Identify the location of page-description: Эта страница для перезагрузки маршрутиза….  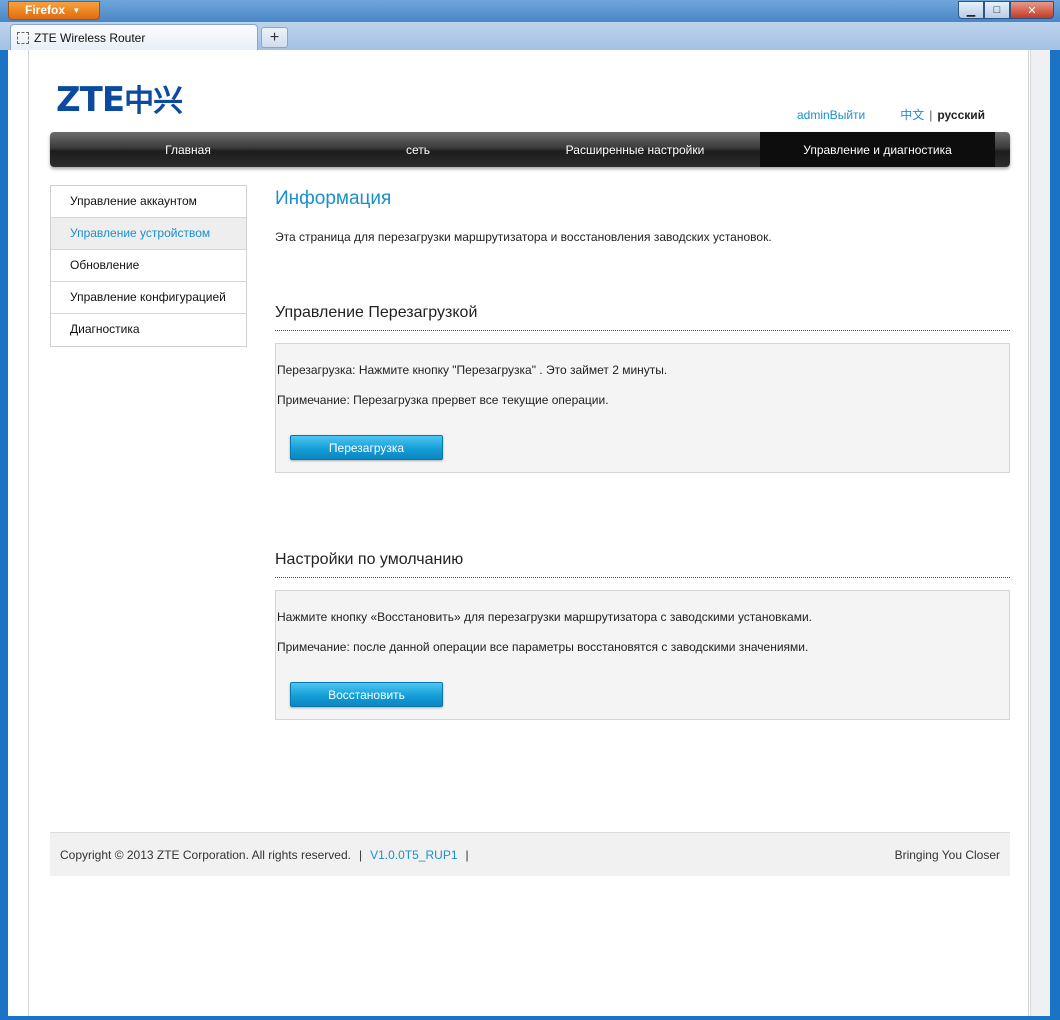
(523, 237).